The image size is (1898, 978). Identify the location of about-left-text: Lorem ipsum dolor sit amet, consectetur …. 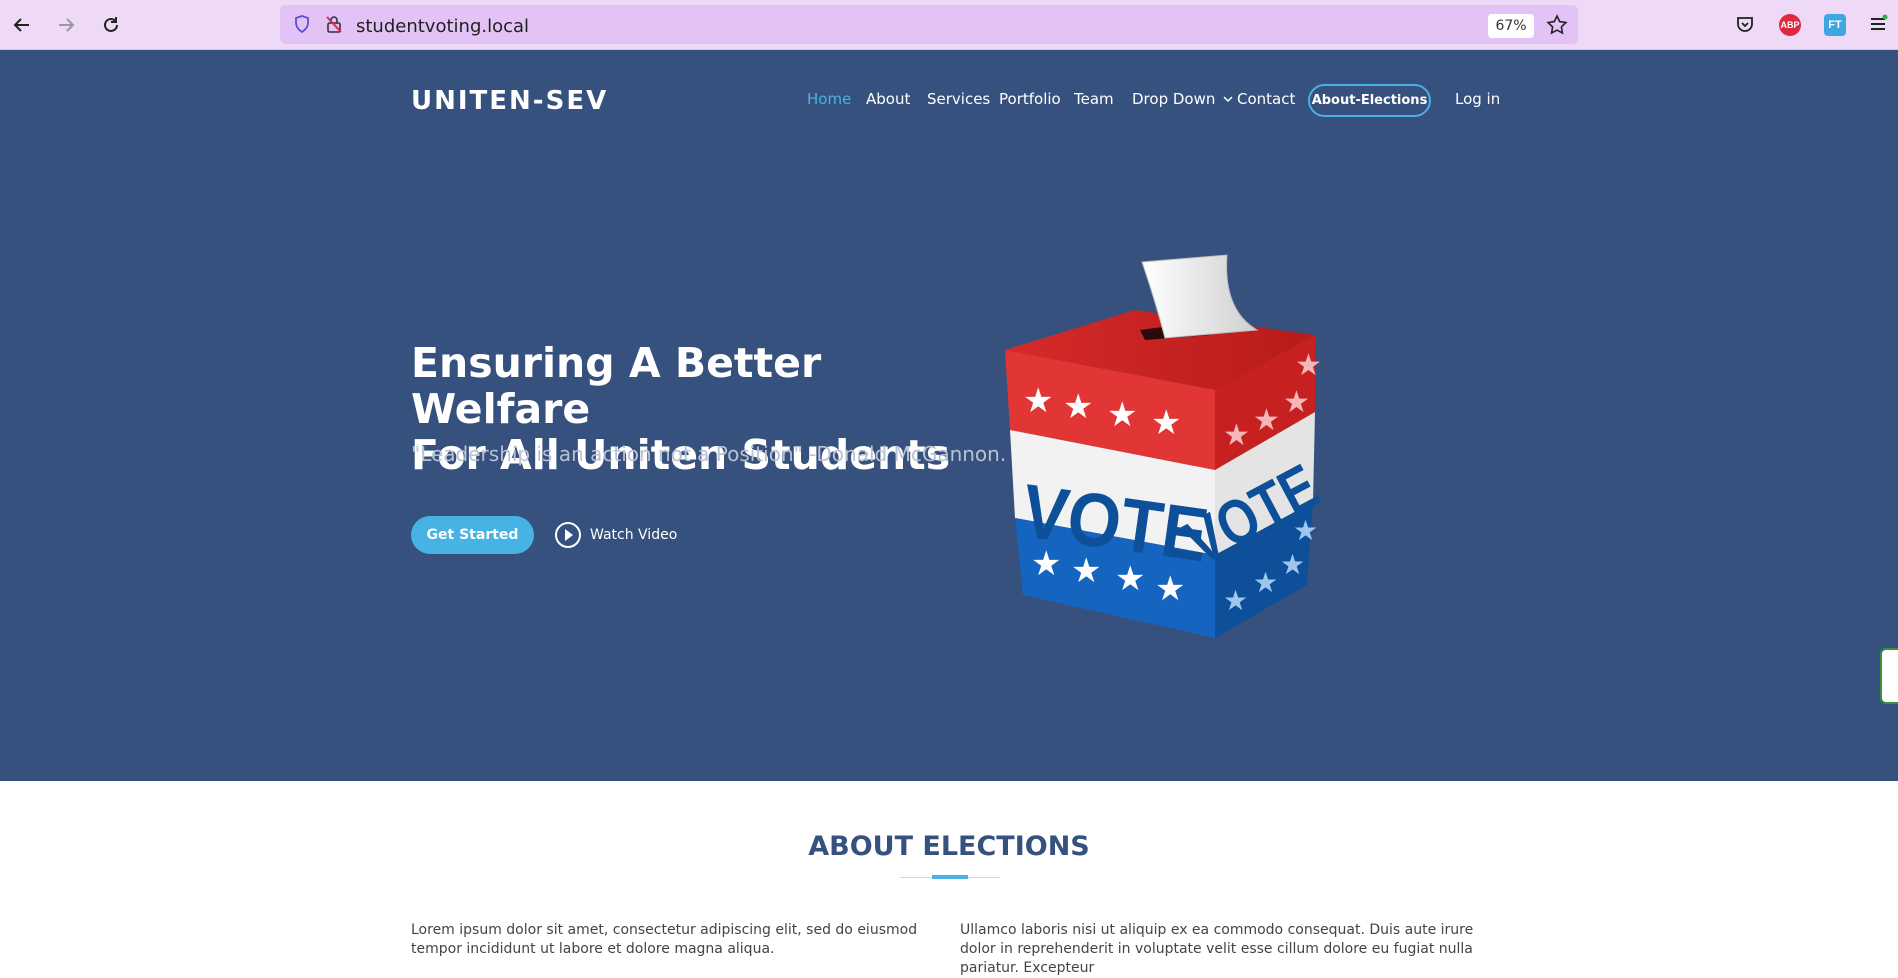
(664, 939).